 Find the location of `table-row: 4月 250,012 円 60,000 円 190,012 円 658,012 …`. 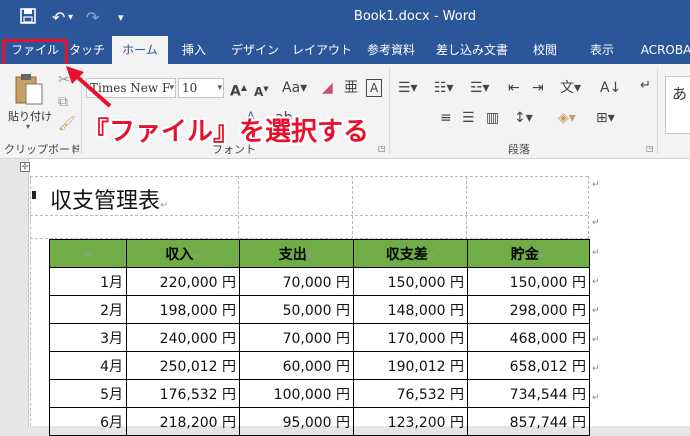

table-row: 4月 250,012 円 60,000 円 190,012 円 658,012 … is located at coordinates (319, 365).